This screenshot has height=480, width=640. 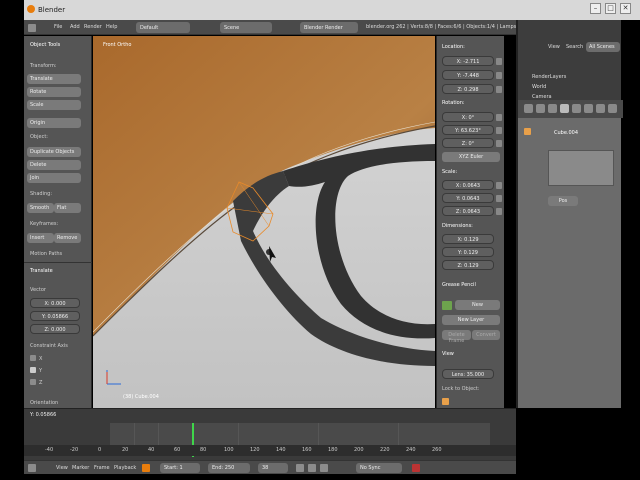 I want to click on menu-playback: Playback, so click(x=125, y=468).